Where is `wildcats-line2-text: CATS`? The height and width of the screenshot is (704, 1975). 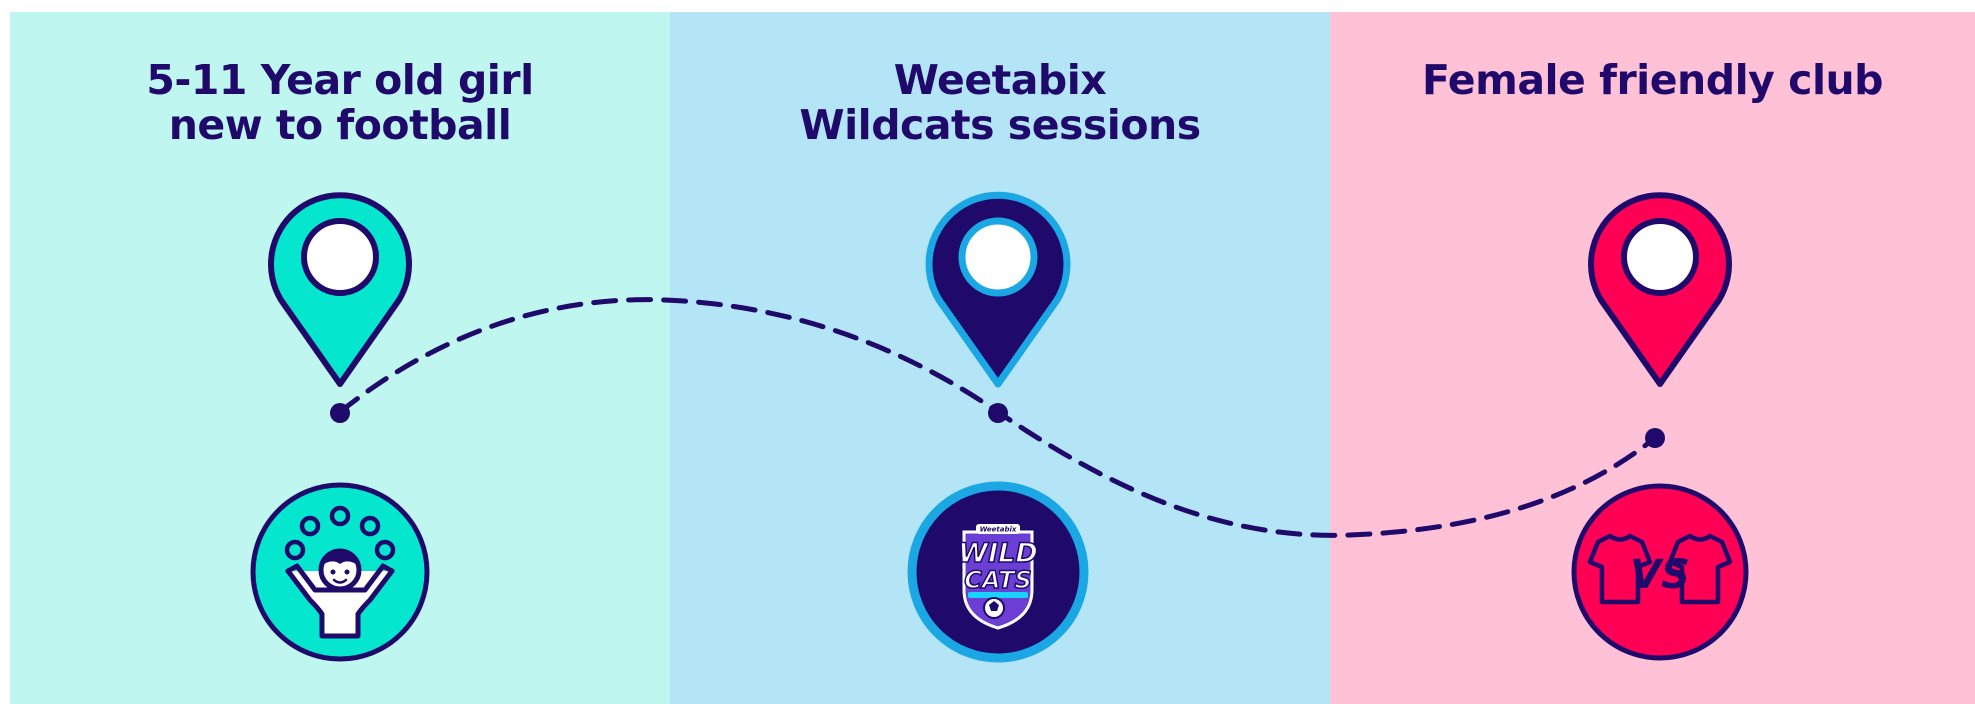
wildcats-line2-text: CATS is located at coordinates (998, 580).